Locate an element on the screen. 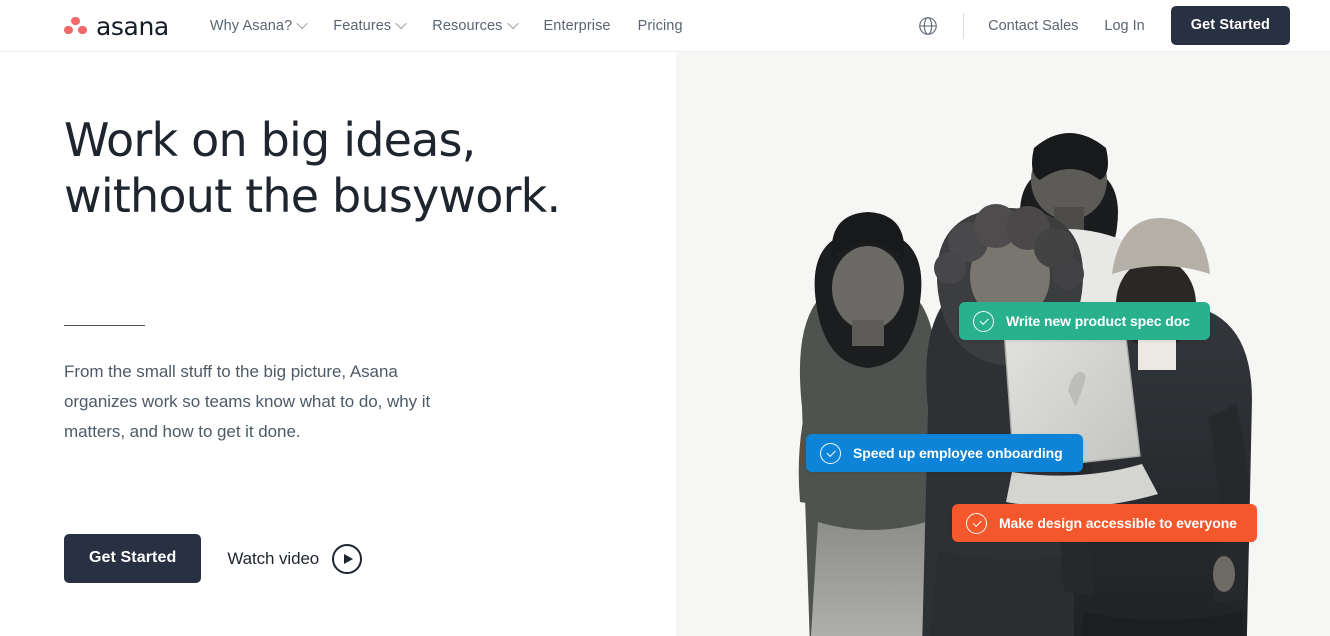 The height and width of the screenshot is (636, 1330). globe-icon is located at coordinates (928, 25).